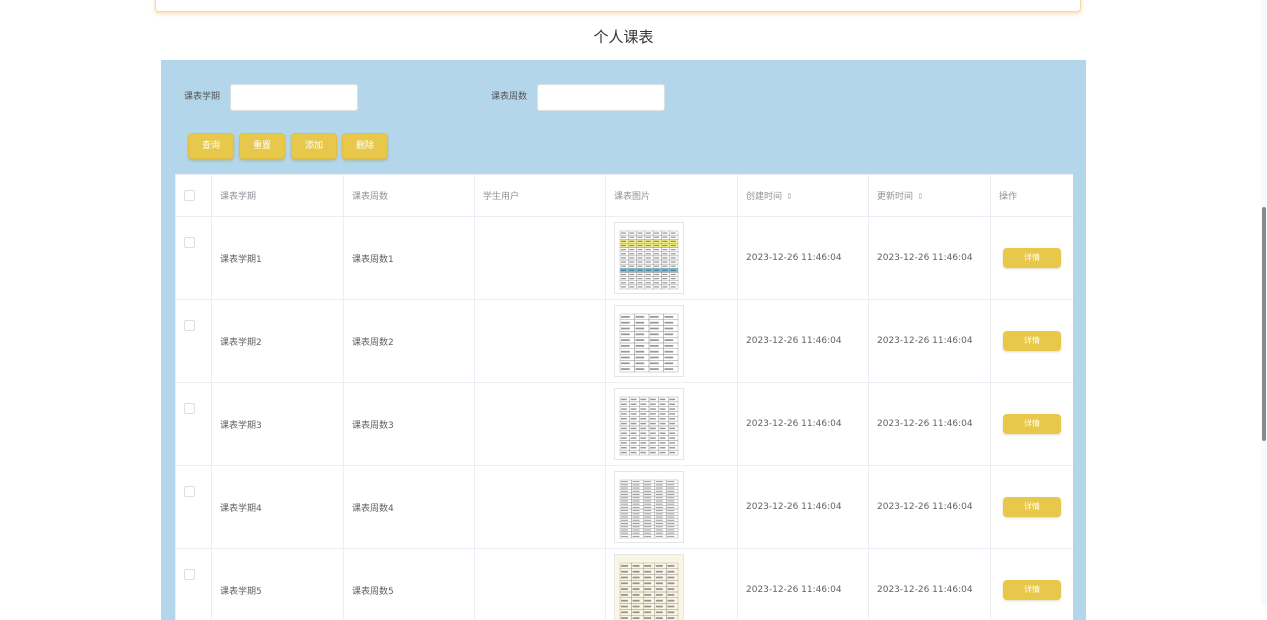 The width and height of the screenshot is (1267, 620). What do you see at coordinates (202, 97) in the screenshot?
I see `term-label: 课表学期` at bounding box center [202, 97].